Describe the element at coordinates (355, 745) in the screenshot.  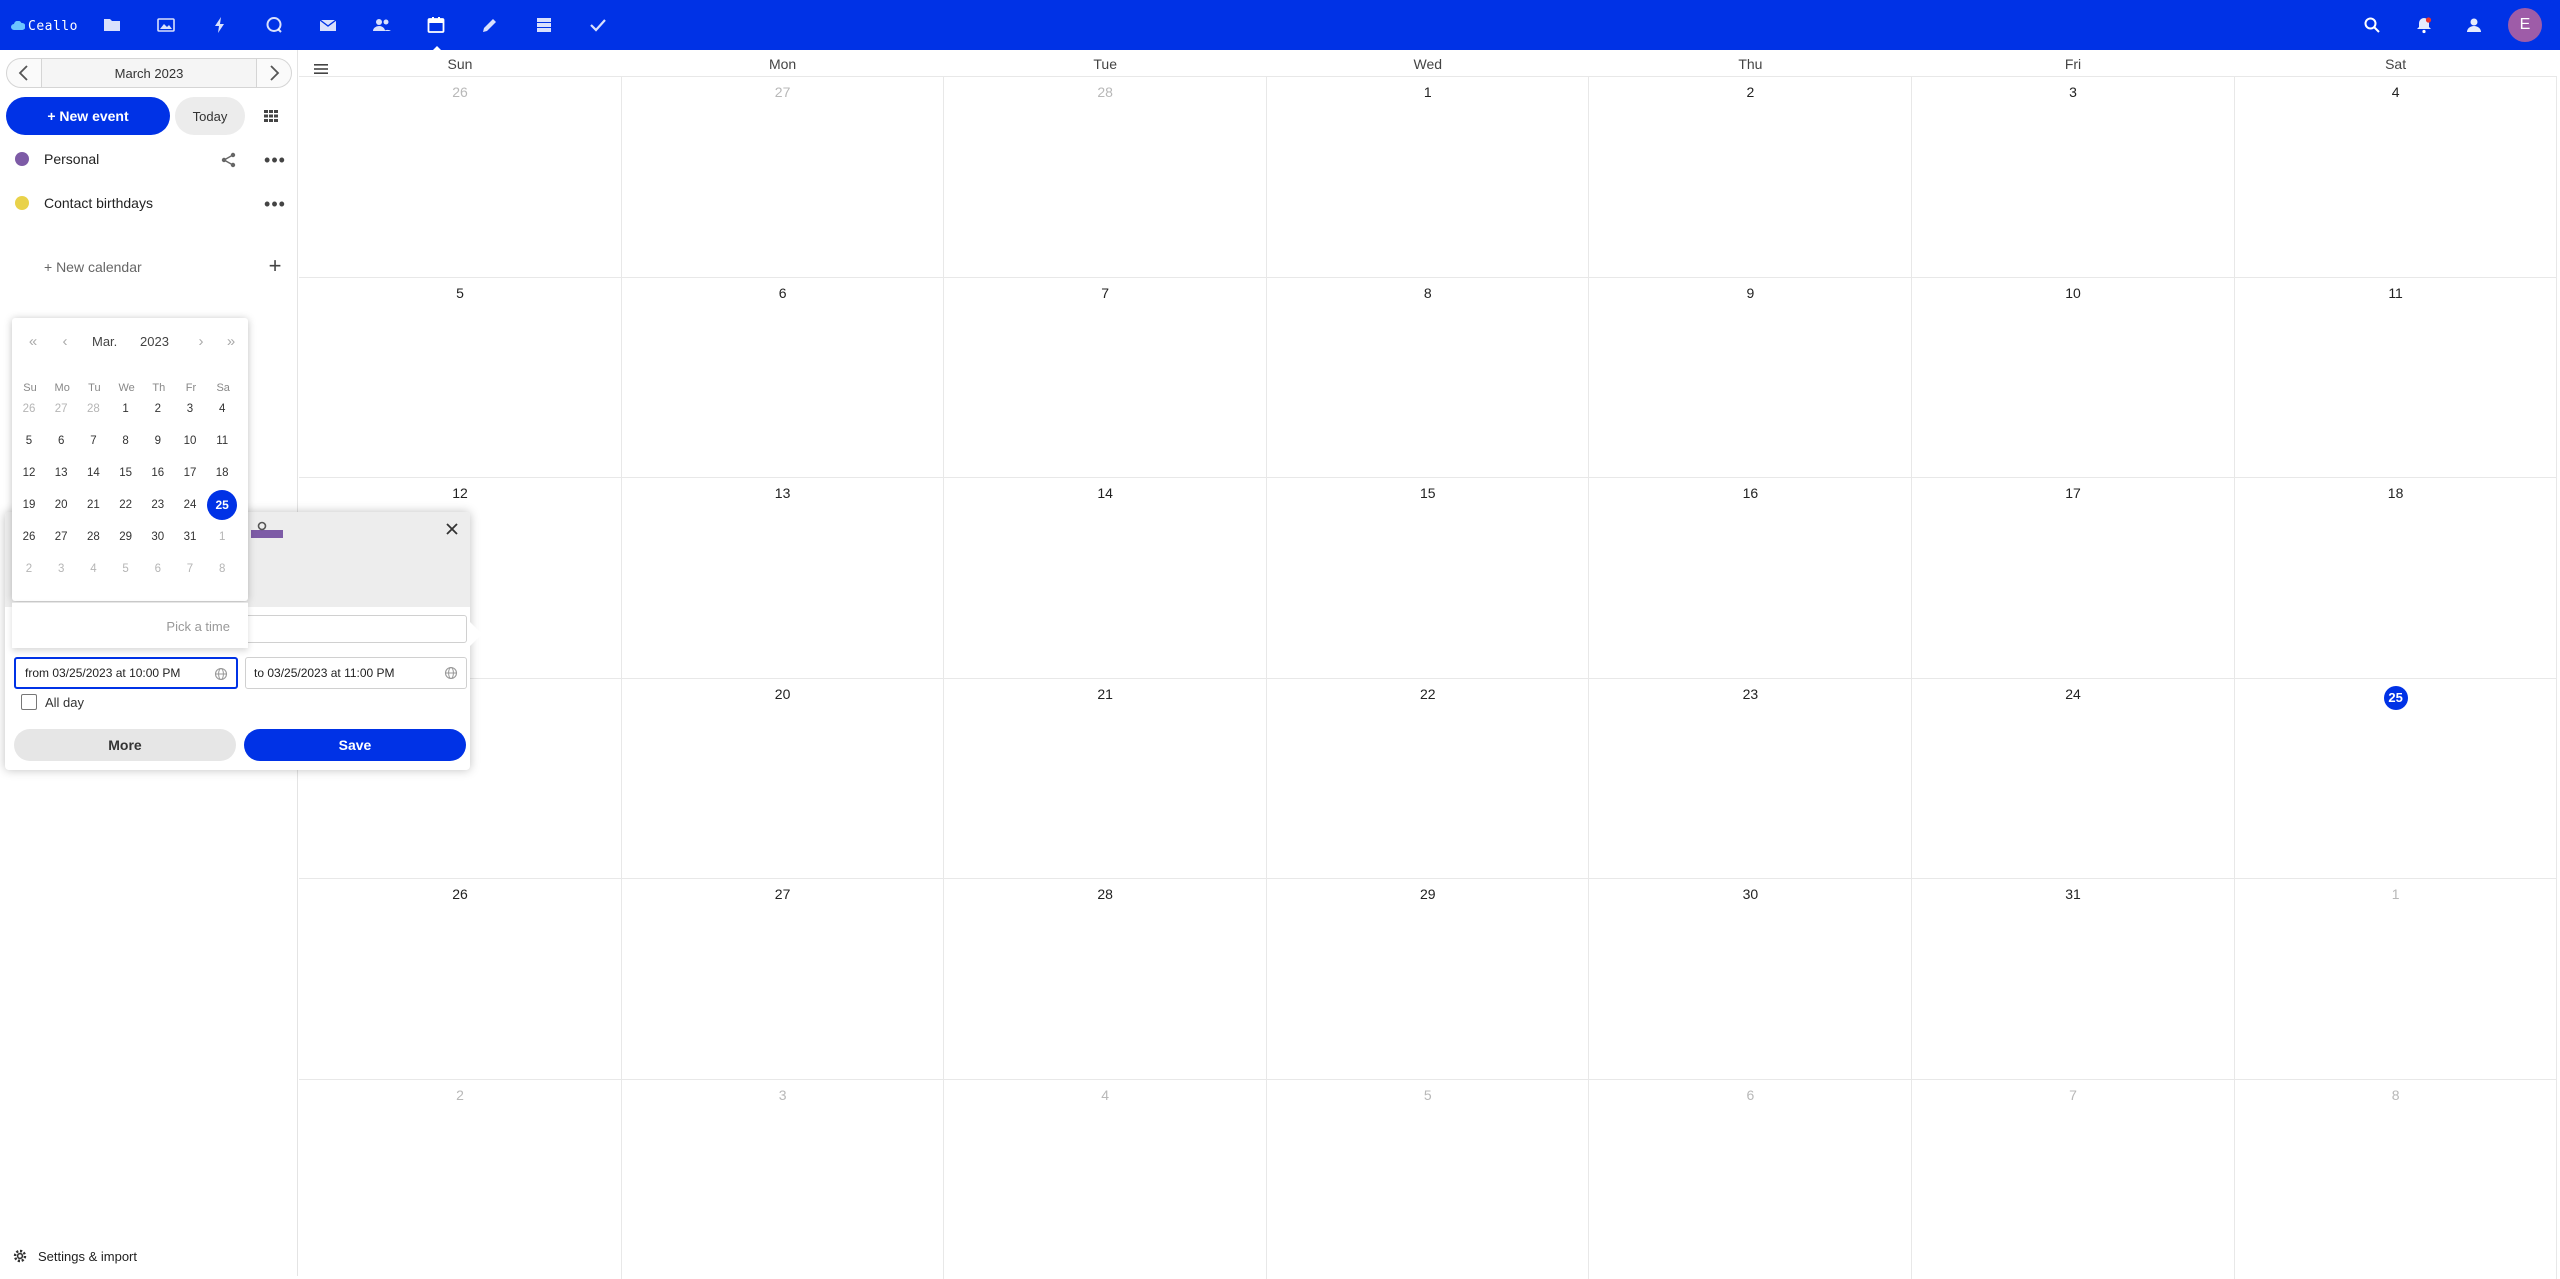
I see `save-button: Save` at that location.